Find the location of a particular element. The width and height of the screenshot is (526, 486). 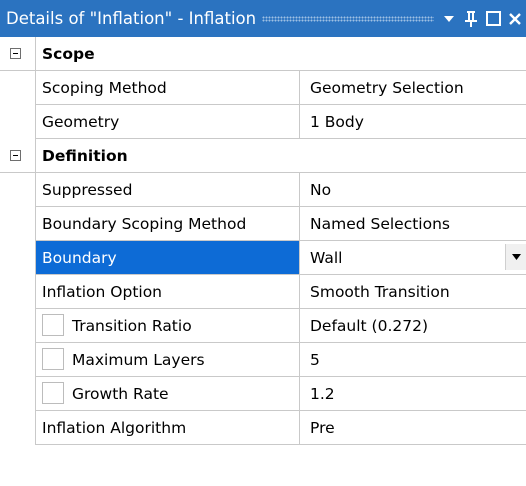

property-value: No is located at coordinates (412, 190).